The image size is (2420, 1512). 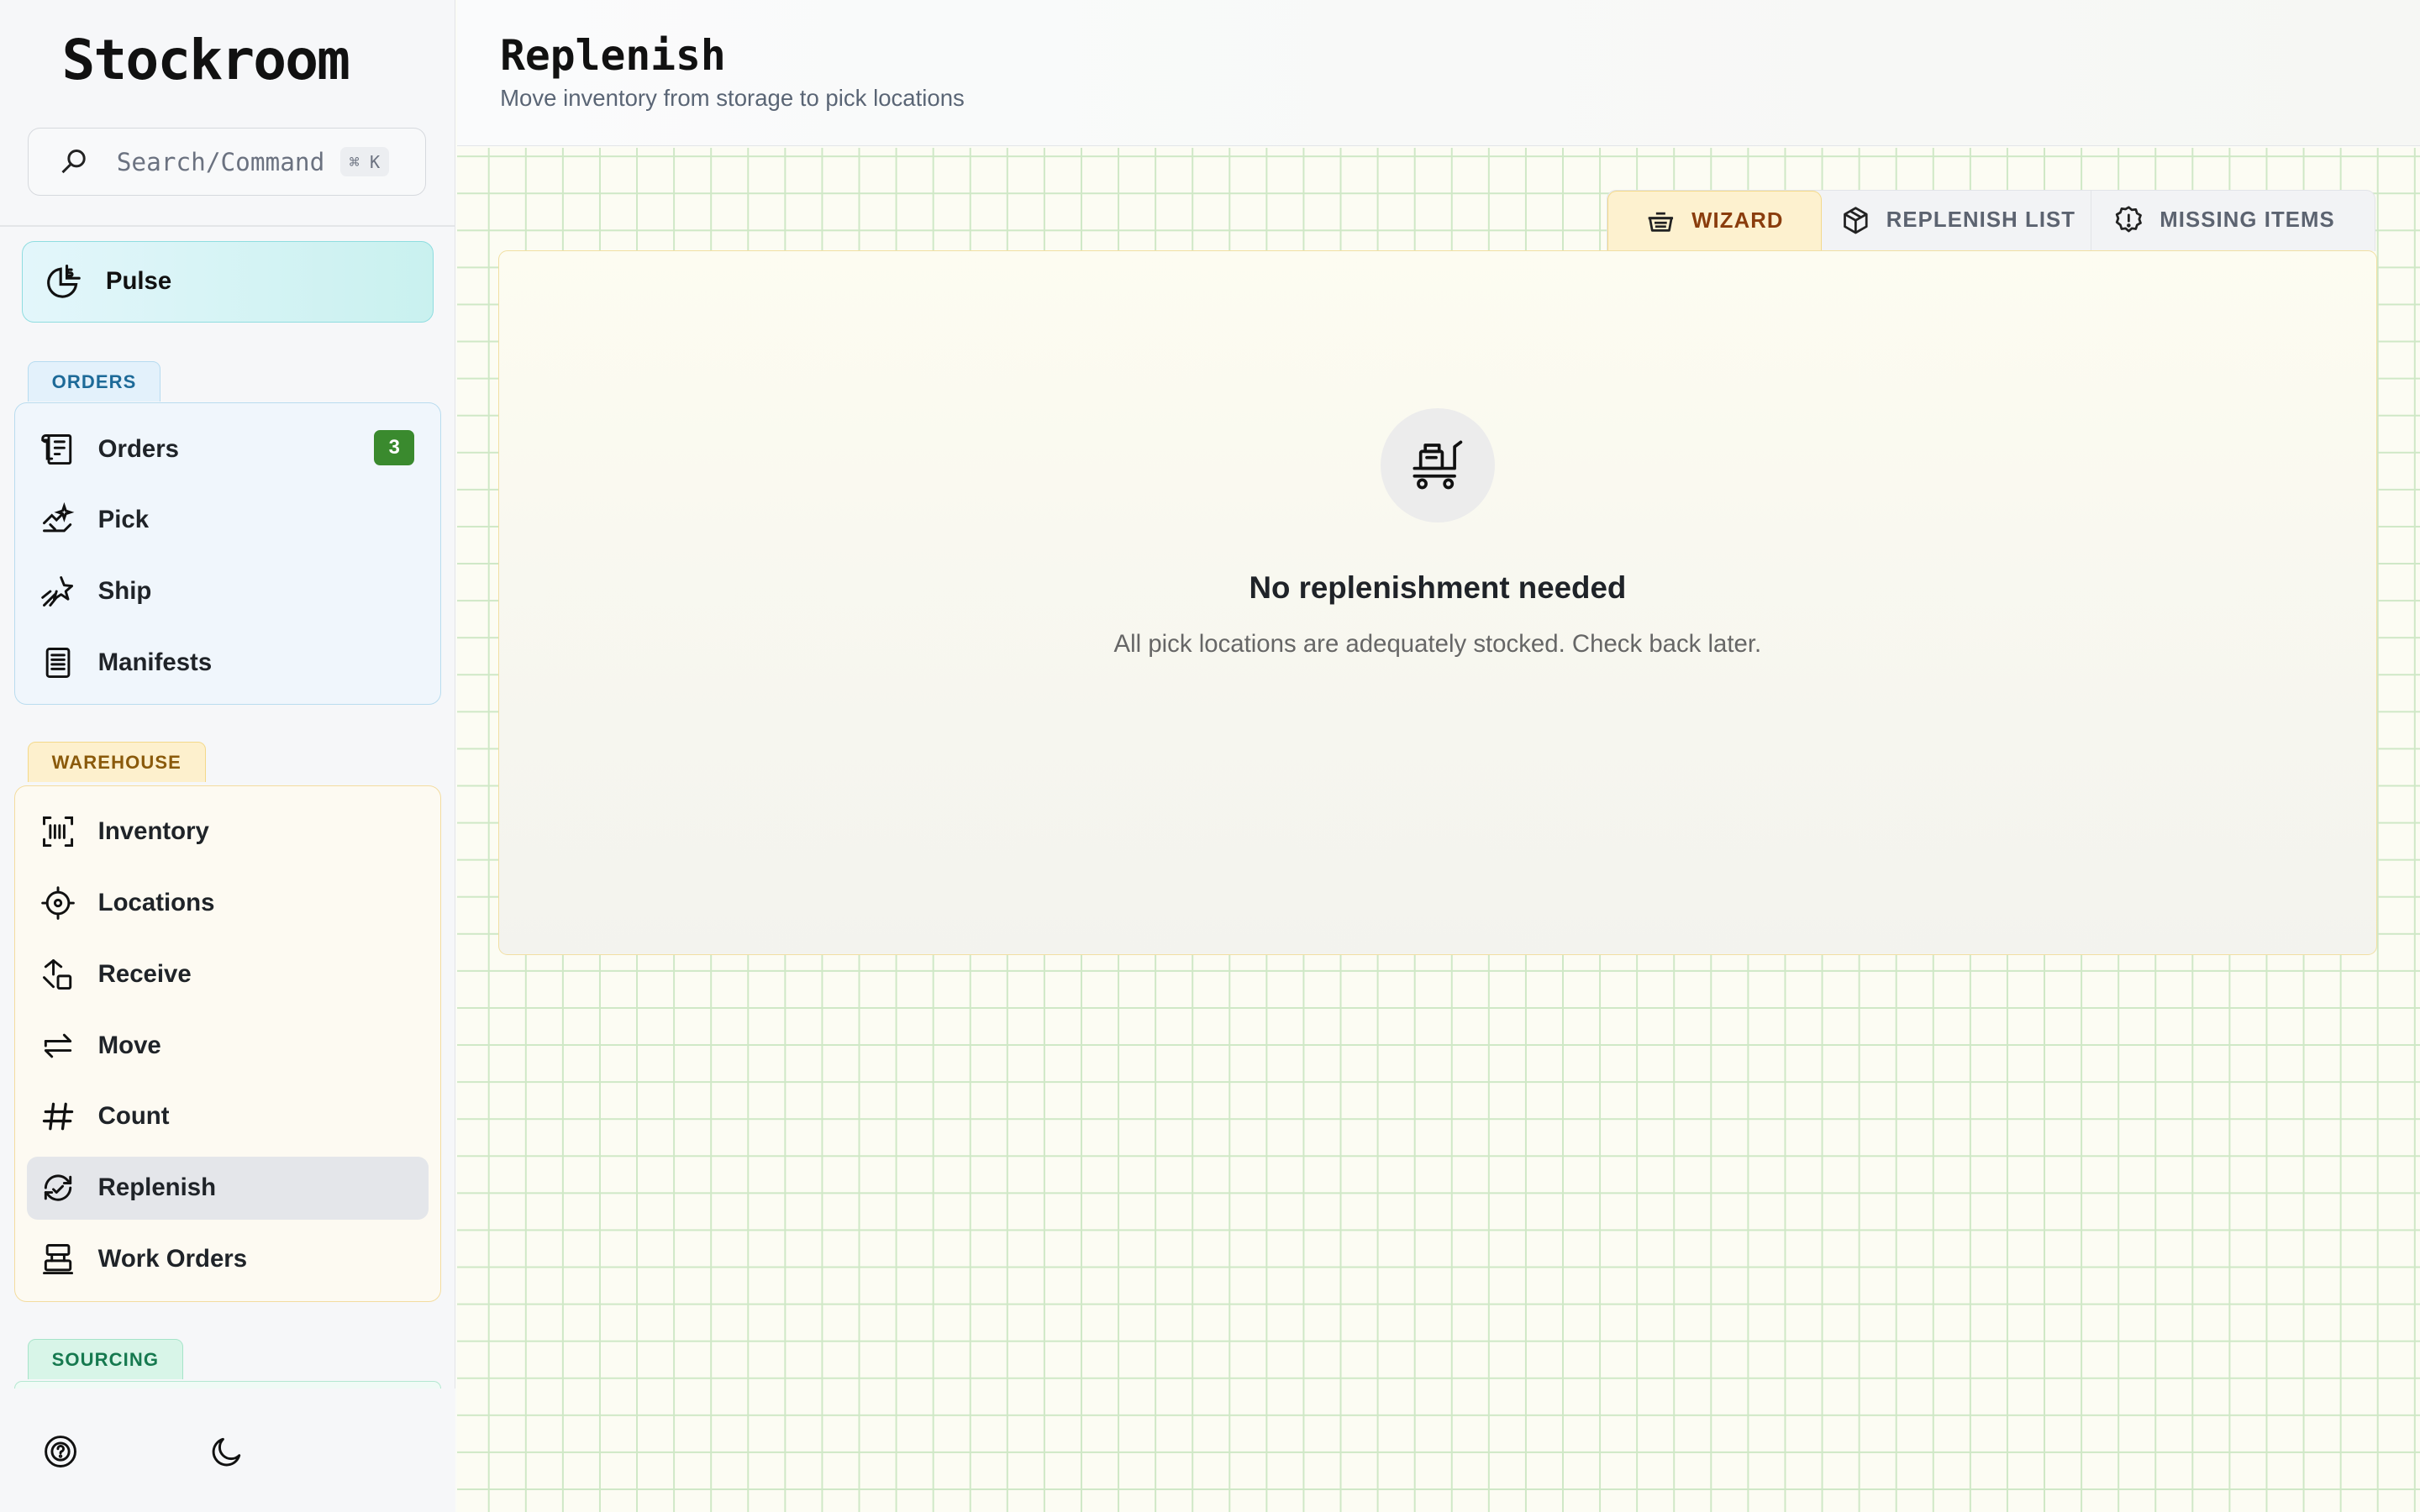 What do you see at coordinates (220, 161) in the screenshot?
I see `search-placeholder: Search/Command` at bounding box center [220, 161].